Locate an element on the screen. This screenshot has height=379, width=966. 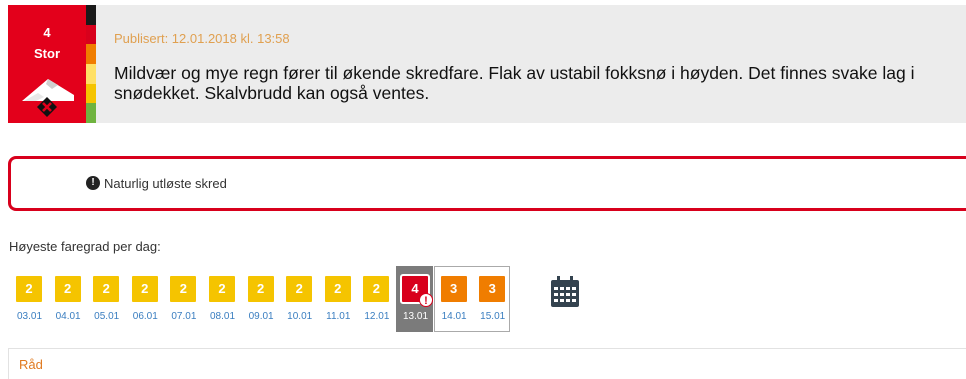
day-item-13.01: 4! 13.01 is located at coordinates (414, 299).